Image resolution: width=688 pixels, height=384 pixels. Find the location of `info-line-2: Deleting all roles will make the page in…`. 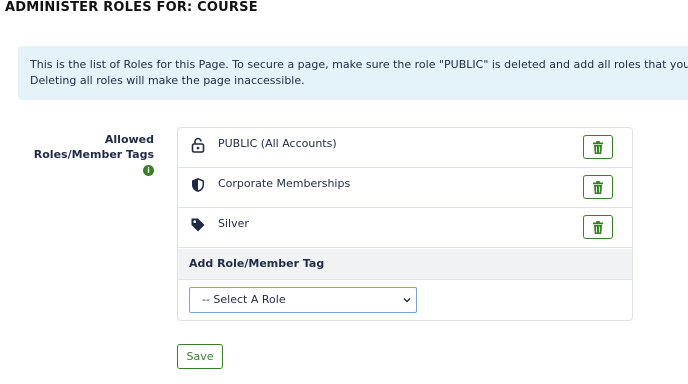

info-line-2: Deleting all roles will make the page in… is located at coordinates (167, 80).